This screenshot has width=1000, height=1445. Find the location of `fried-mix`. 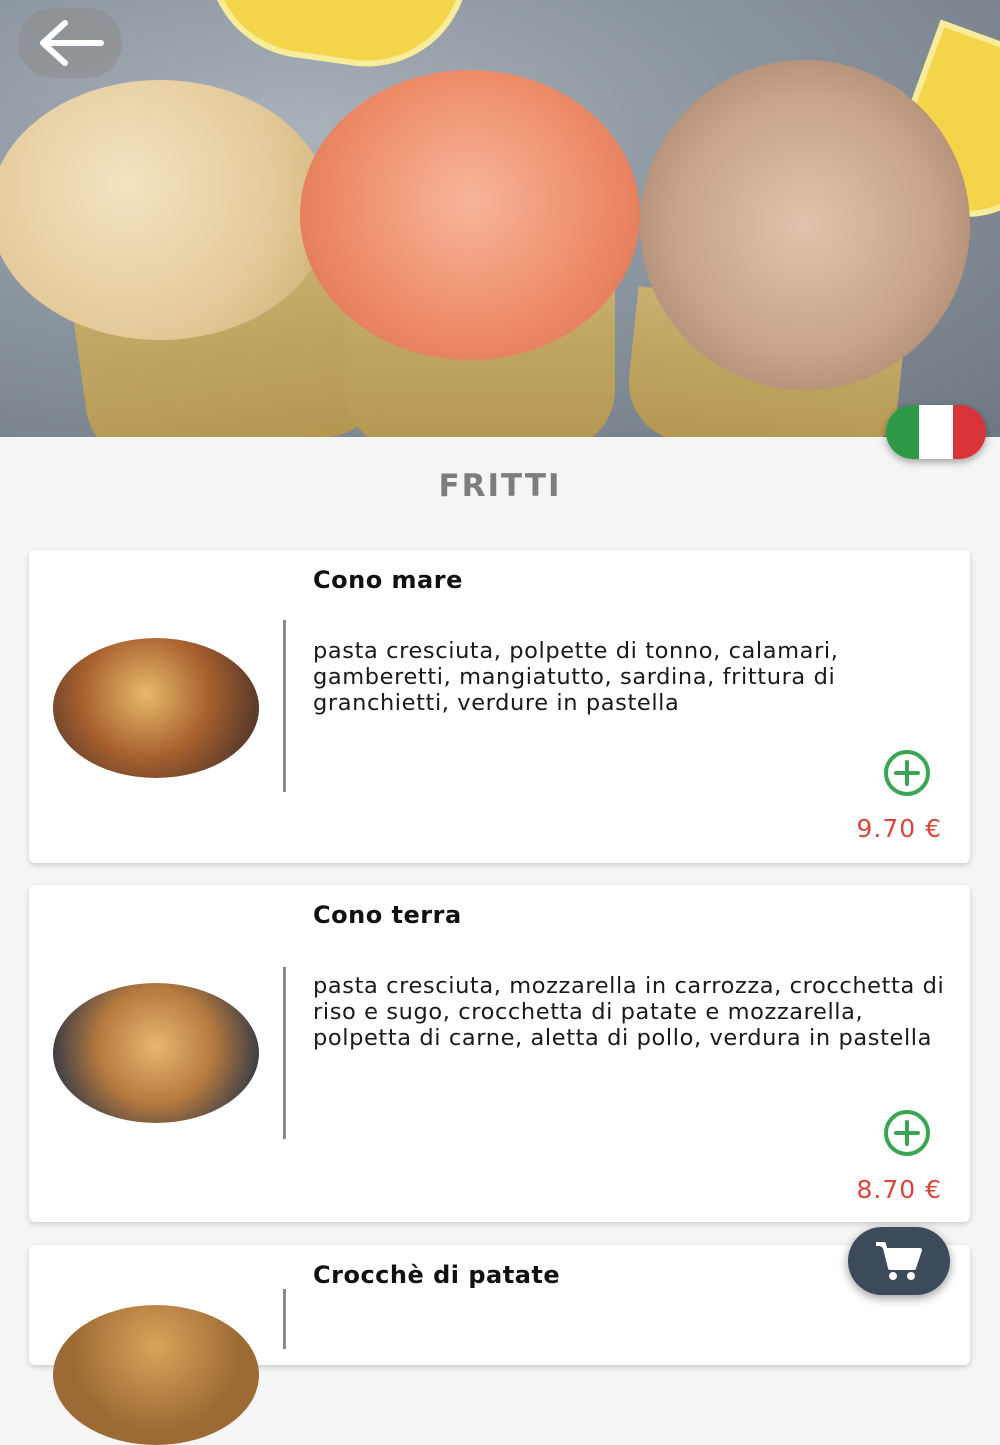

fried-mix is located at coordinates (805, 225).